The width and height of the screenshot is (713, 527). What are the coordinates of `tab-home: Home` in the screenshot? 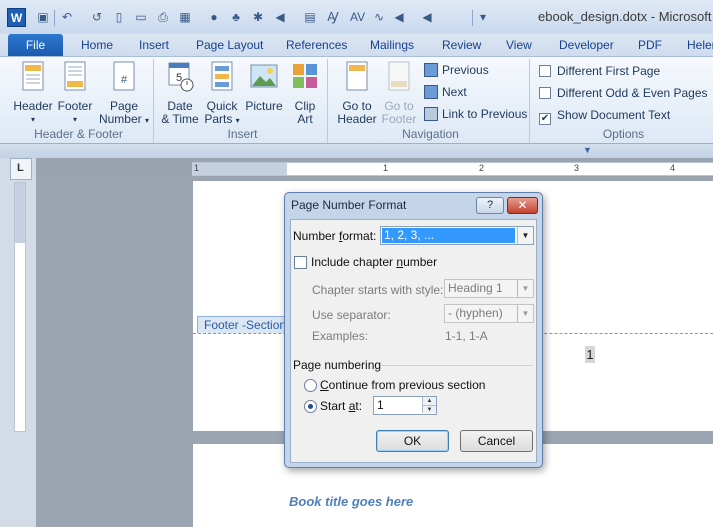 It's located at (97, 46).